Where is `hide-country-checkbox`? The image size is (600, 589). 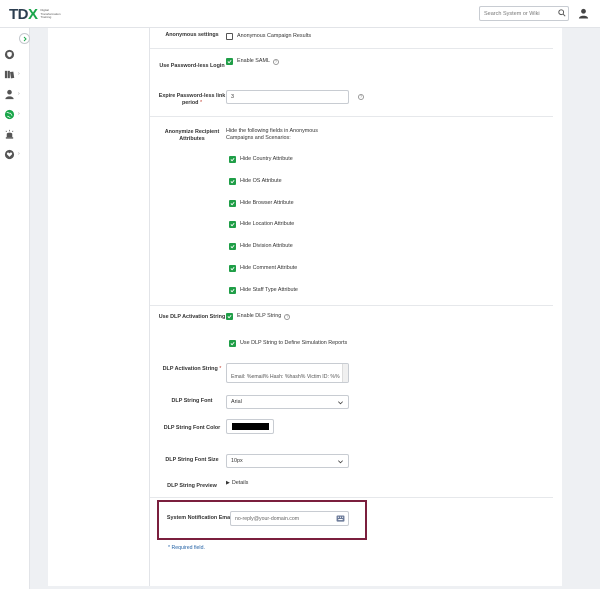 hide-country-checkbox is located at coordinates (232, 159).